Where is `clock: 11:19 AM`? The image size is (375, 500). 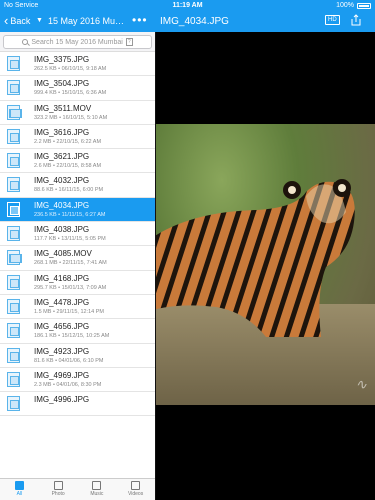 clock: 11:19 AM is located at coordinates (187, 5).